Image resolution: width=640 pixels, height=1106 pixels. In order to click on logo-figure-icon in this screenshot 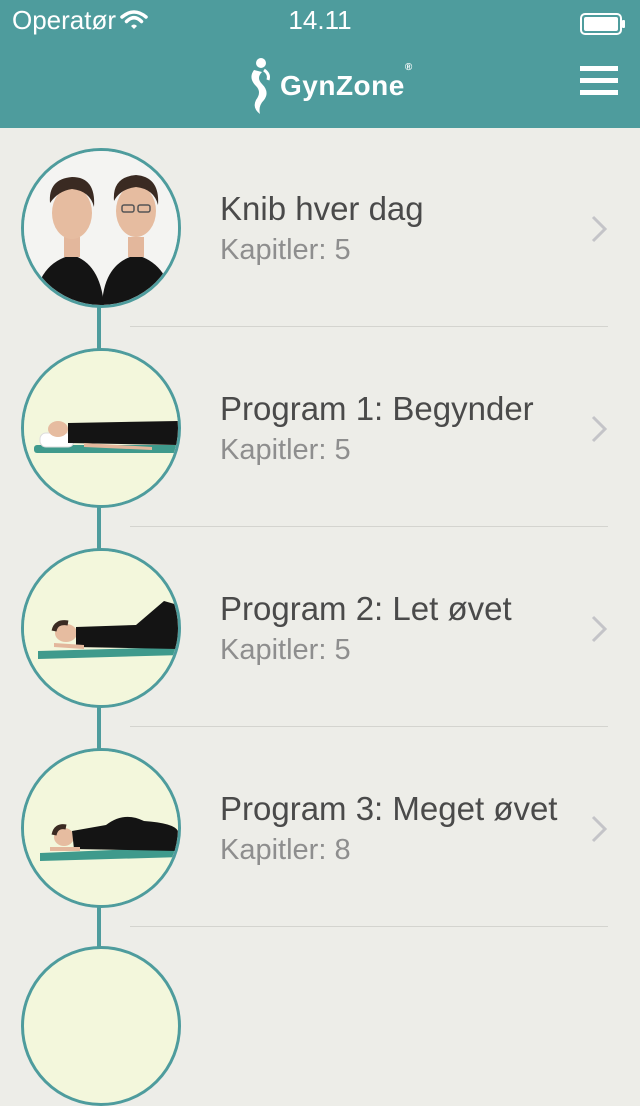, I will do `click(260, 86)`.